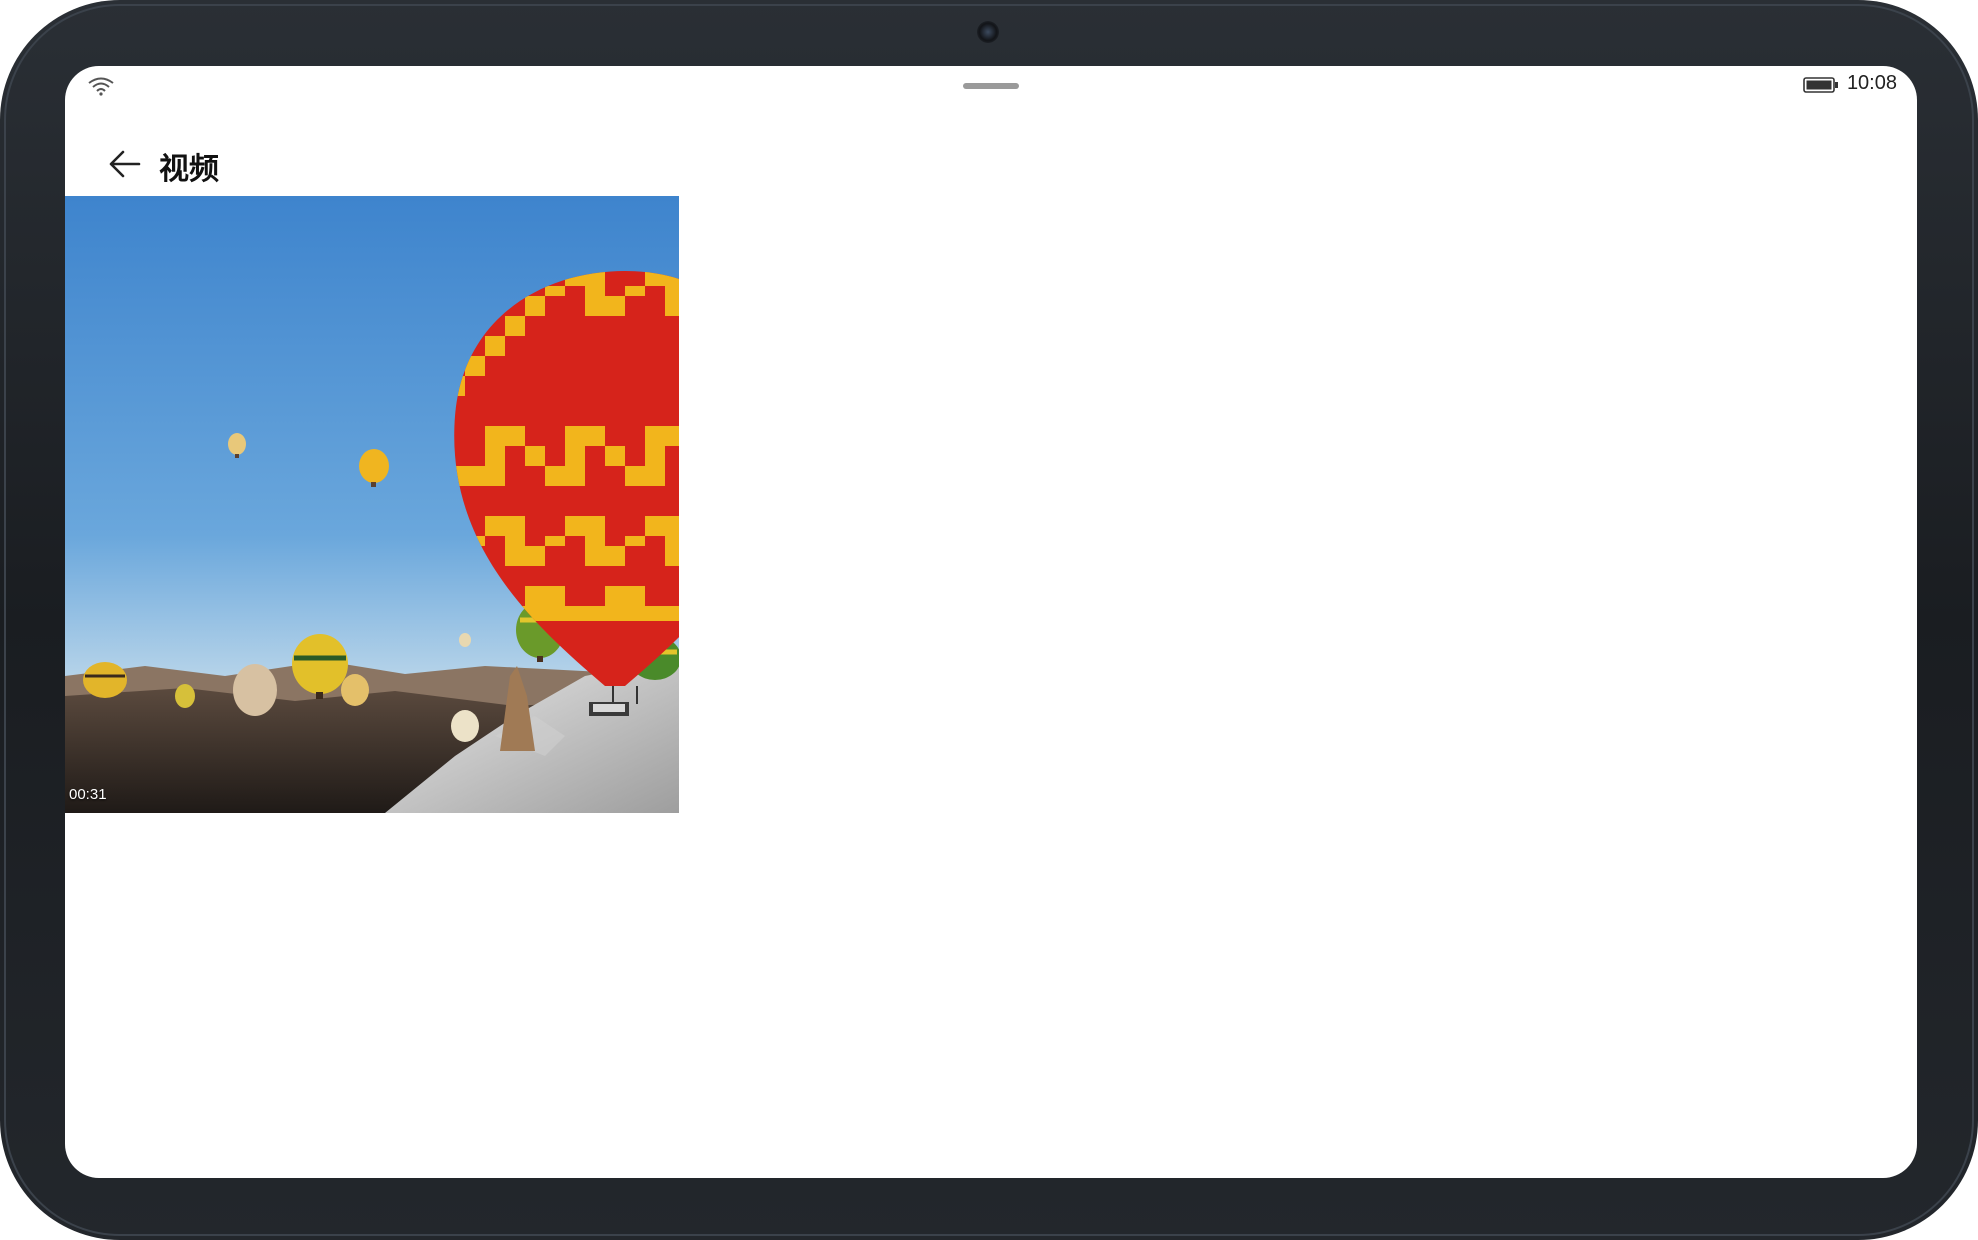 The width and height of the screenshot is (1978, 1240). Describe the element at coordinates (1871, 83) in the screenshot. I see `status-time: 10:08` at that location.